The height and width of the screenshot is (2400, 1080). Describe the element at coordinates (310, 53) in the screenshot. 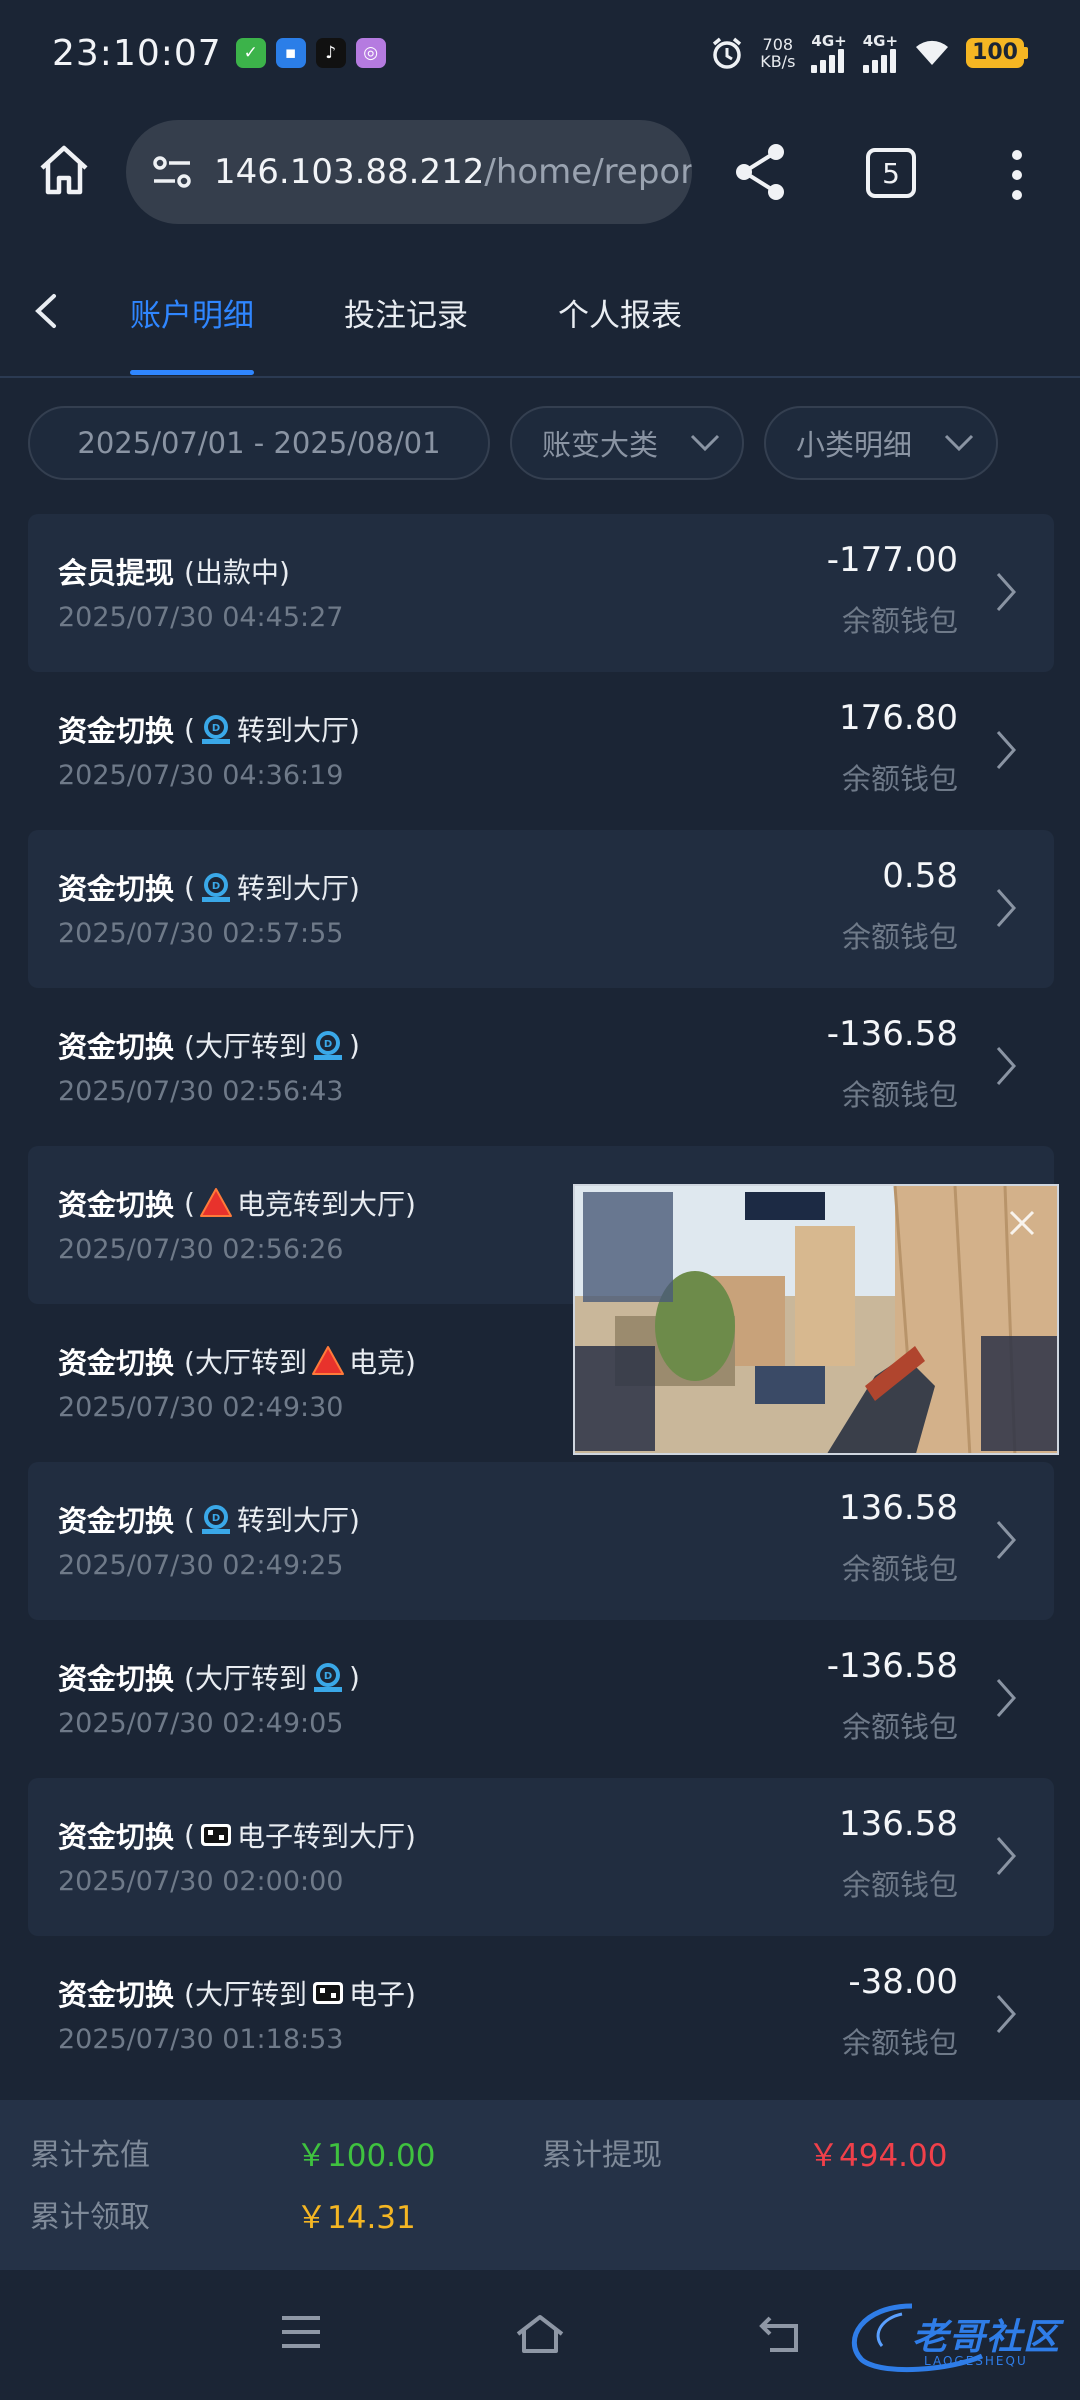

I see `notification-icons: ✓ ▪ ♪ ◎` at that location.